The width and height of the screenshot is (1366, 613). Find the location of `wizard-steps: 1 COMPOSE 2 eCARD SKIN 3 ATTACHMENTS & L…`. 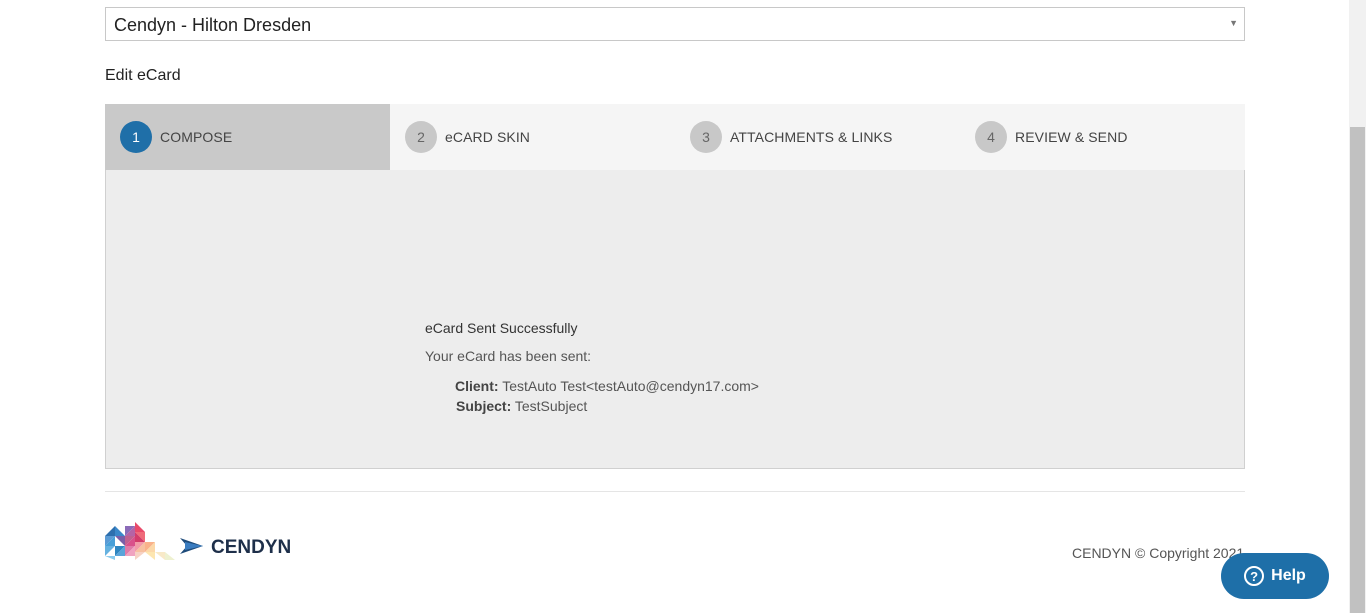

wizard-steps: 1 COMPOSE 2 eCARD SKIN 3 ATTACHMENTS & L… is located at coordinates (675, 137).